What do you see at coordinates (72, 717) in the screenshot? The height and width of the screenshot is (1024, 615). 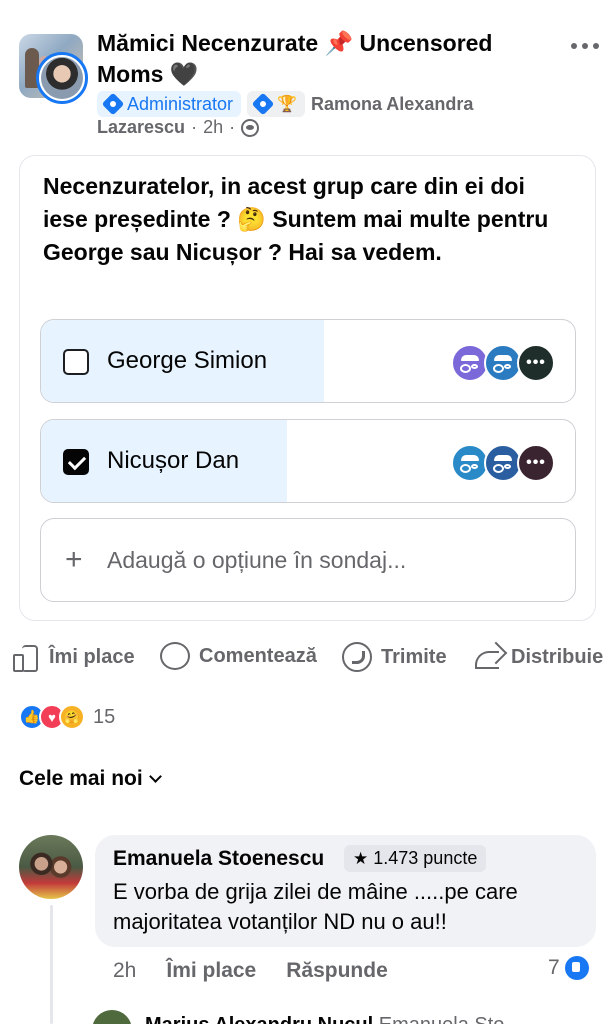 I see `care-reaction-icon: 🤗` at bounding box center [72, 717].